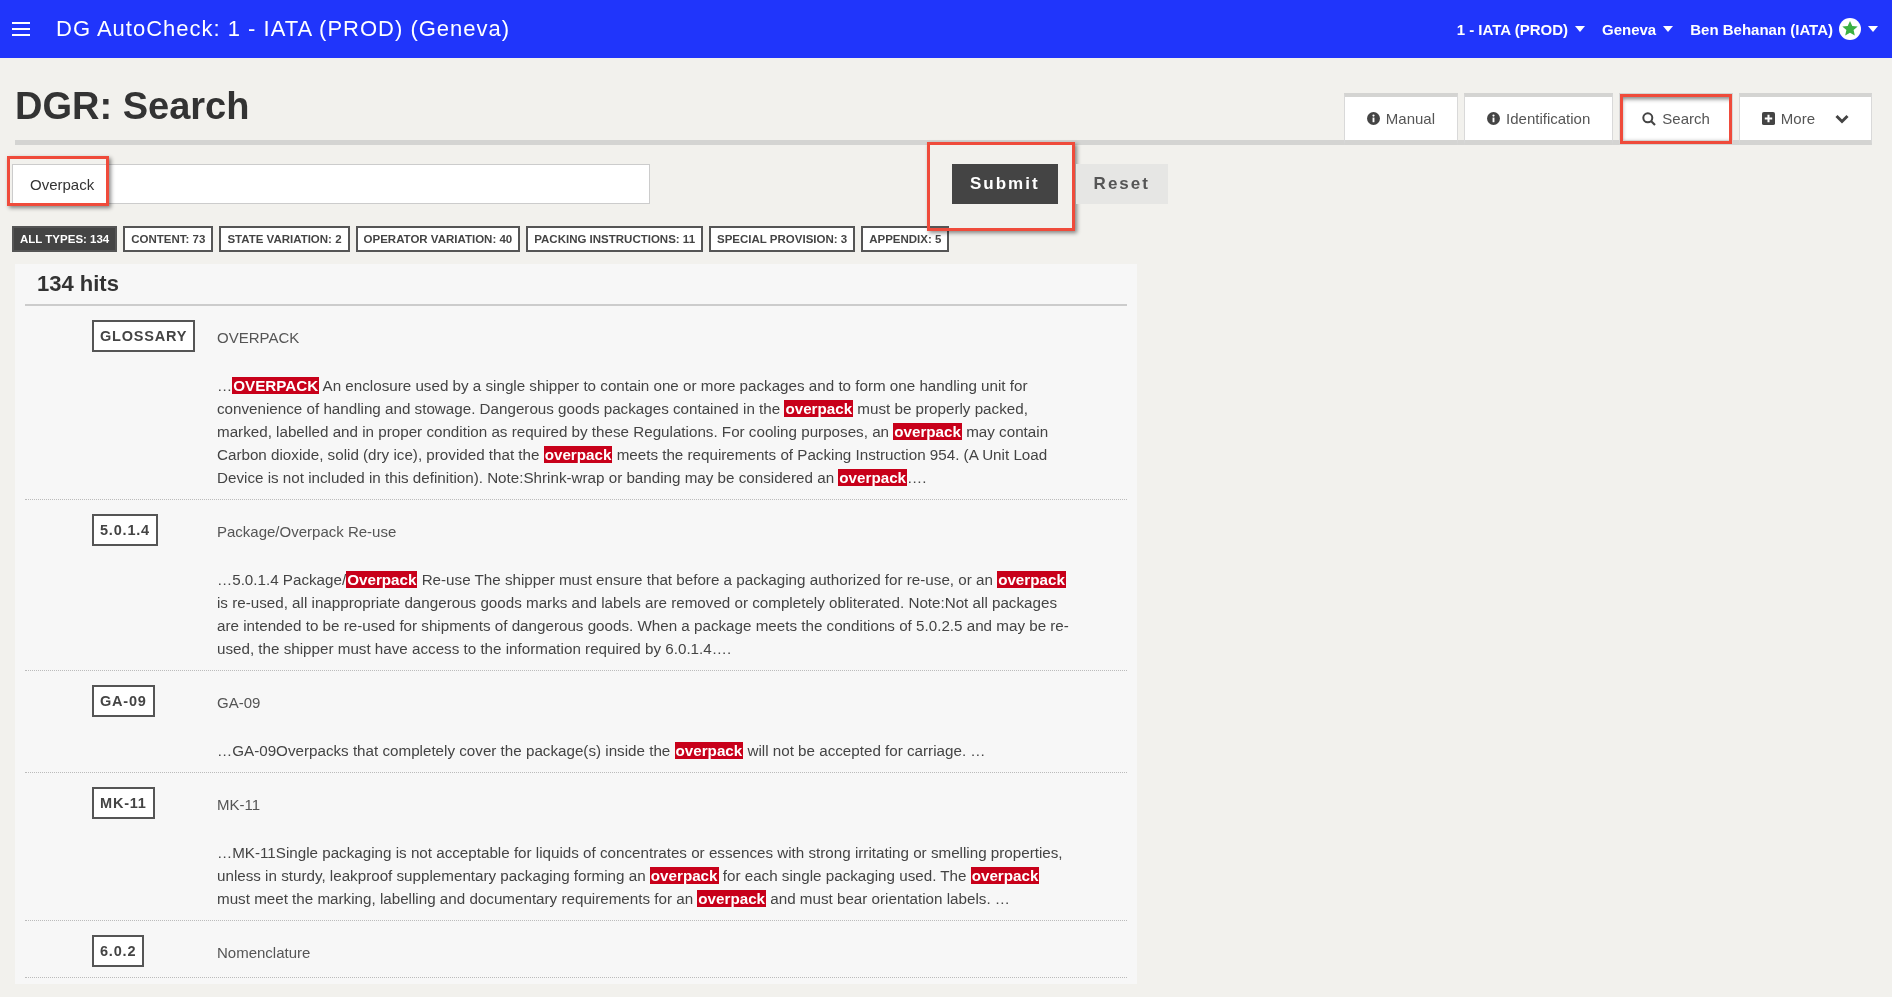 This screenshot has width=1892, height=997. Describe the element at coordinates (132, 106) in the screenshot. I see `page-title: DGR: Search` at that location.